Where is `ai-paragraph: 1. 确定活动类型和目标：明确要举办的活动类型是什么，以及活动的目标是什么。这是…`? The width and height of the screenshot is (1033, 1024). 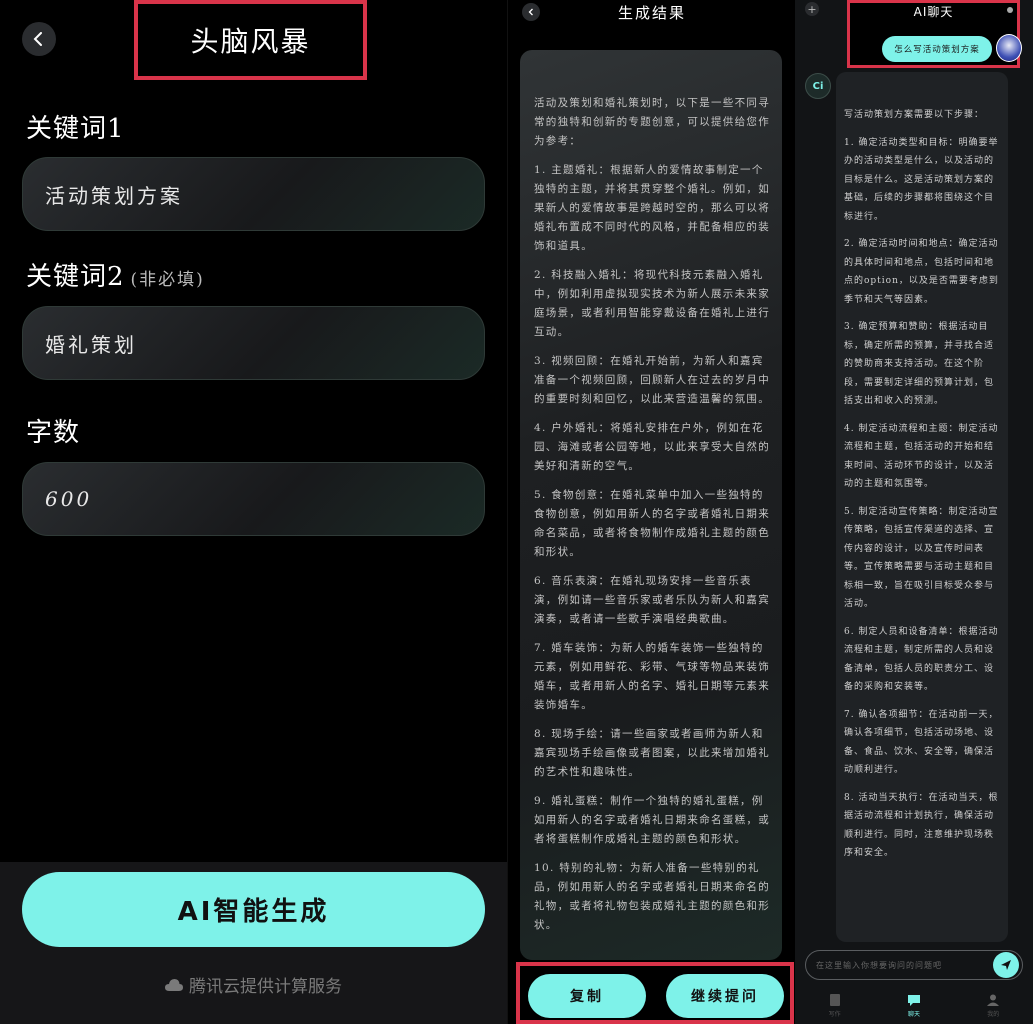 ai-paragraph: 1. 确定活动类型和目标：明确要举办的活动类型是什么，以及活动的目标是什么。这是… is located at coordinates (921, 179).